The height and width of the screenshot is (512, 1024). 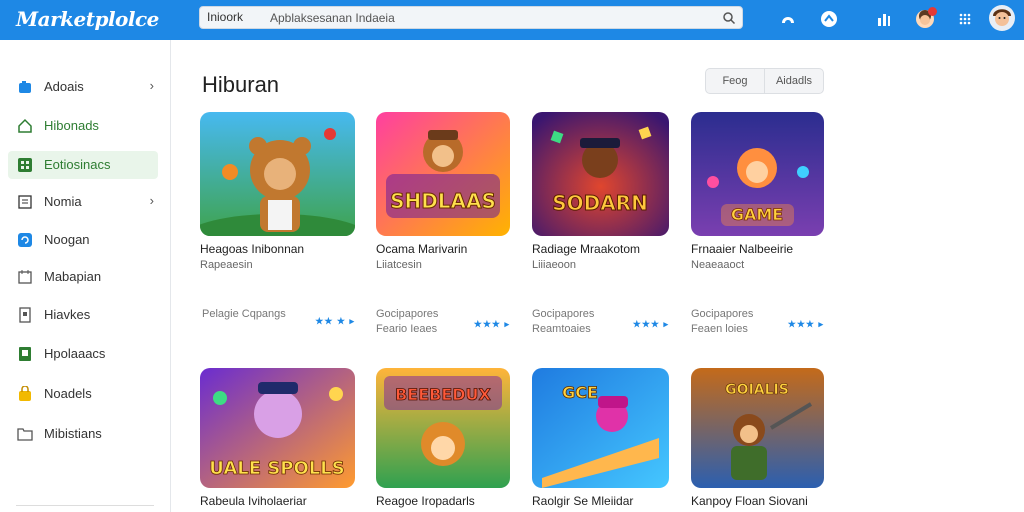 What do you see at coordinates (63, 201) in the screenshot?
I see `sidebar-item-label: Nomia` at bounding box center [63, 201].